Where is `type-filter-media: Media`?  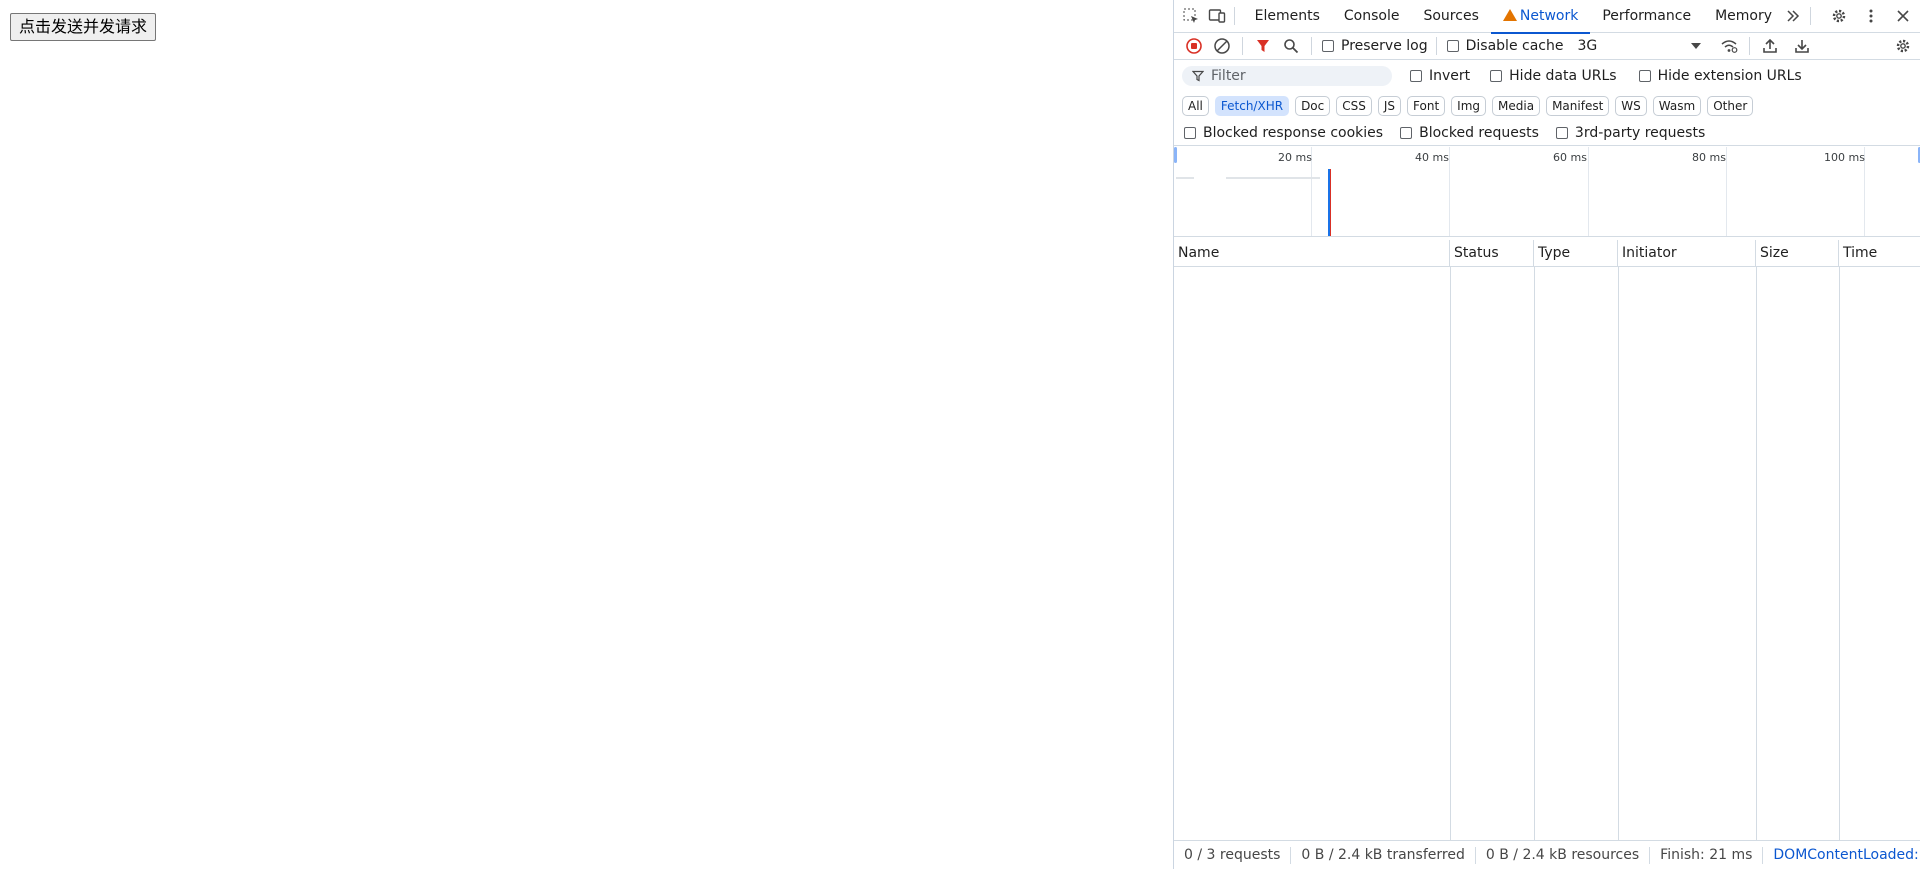 type-filter-media: Media is located at coordinates (1516, 106).